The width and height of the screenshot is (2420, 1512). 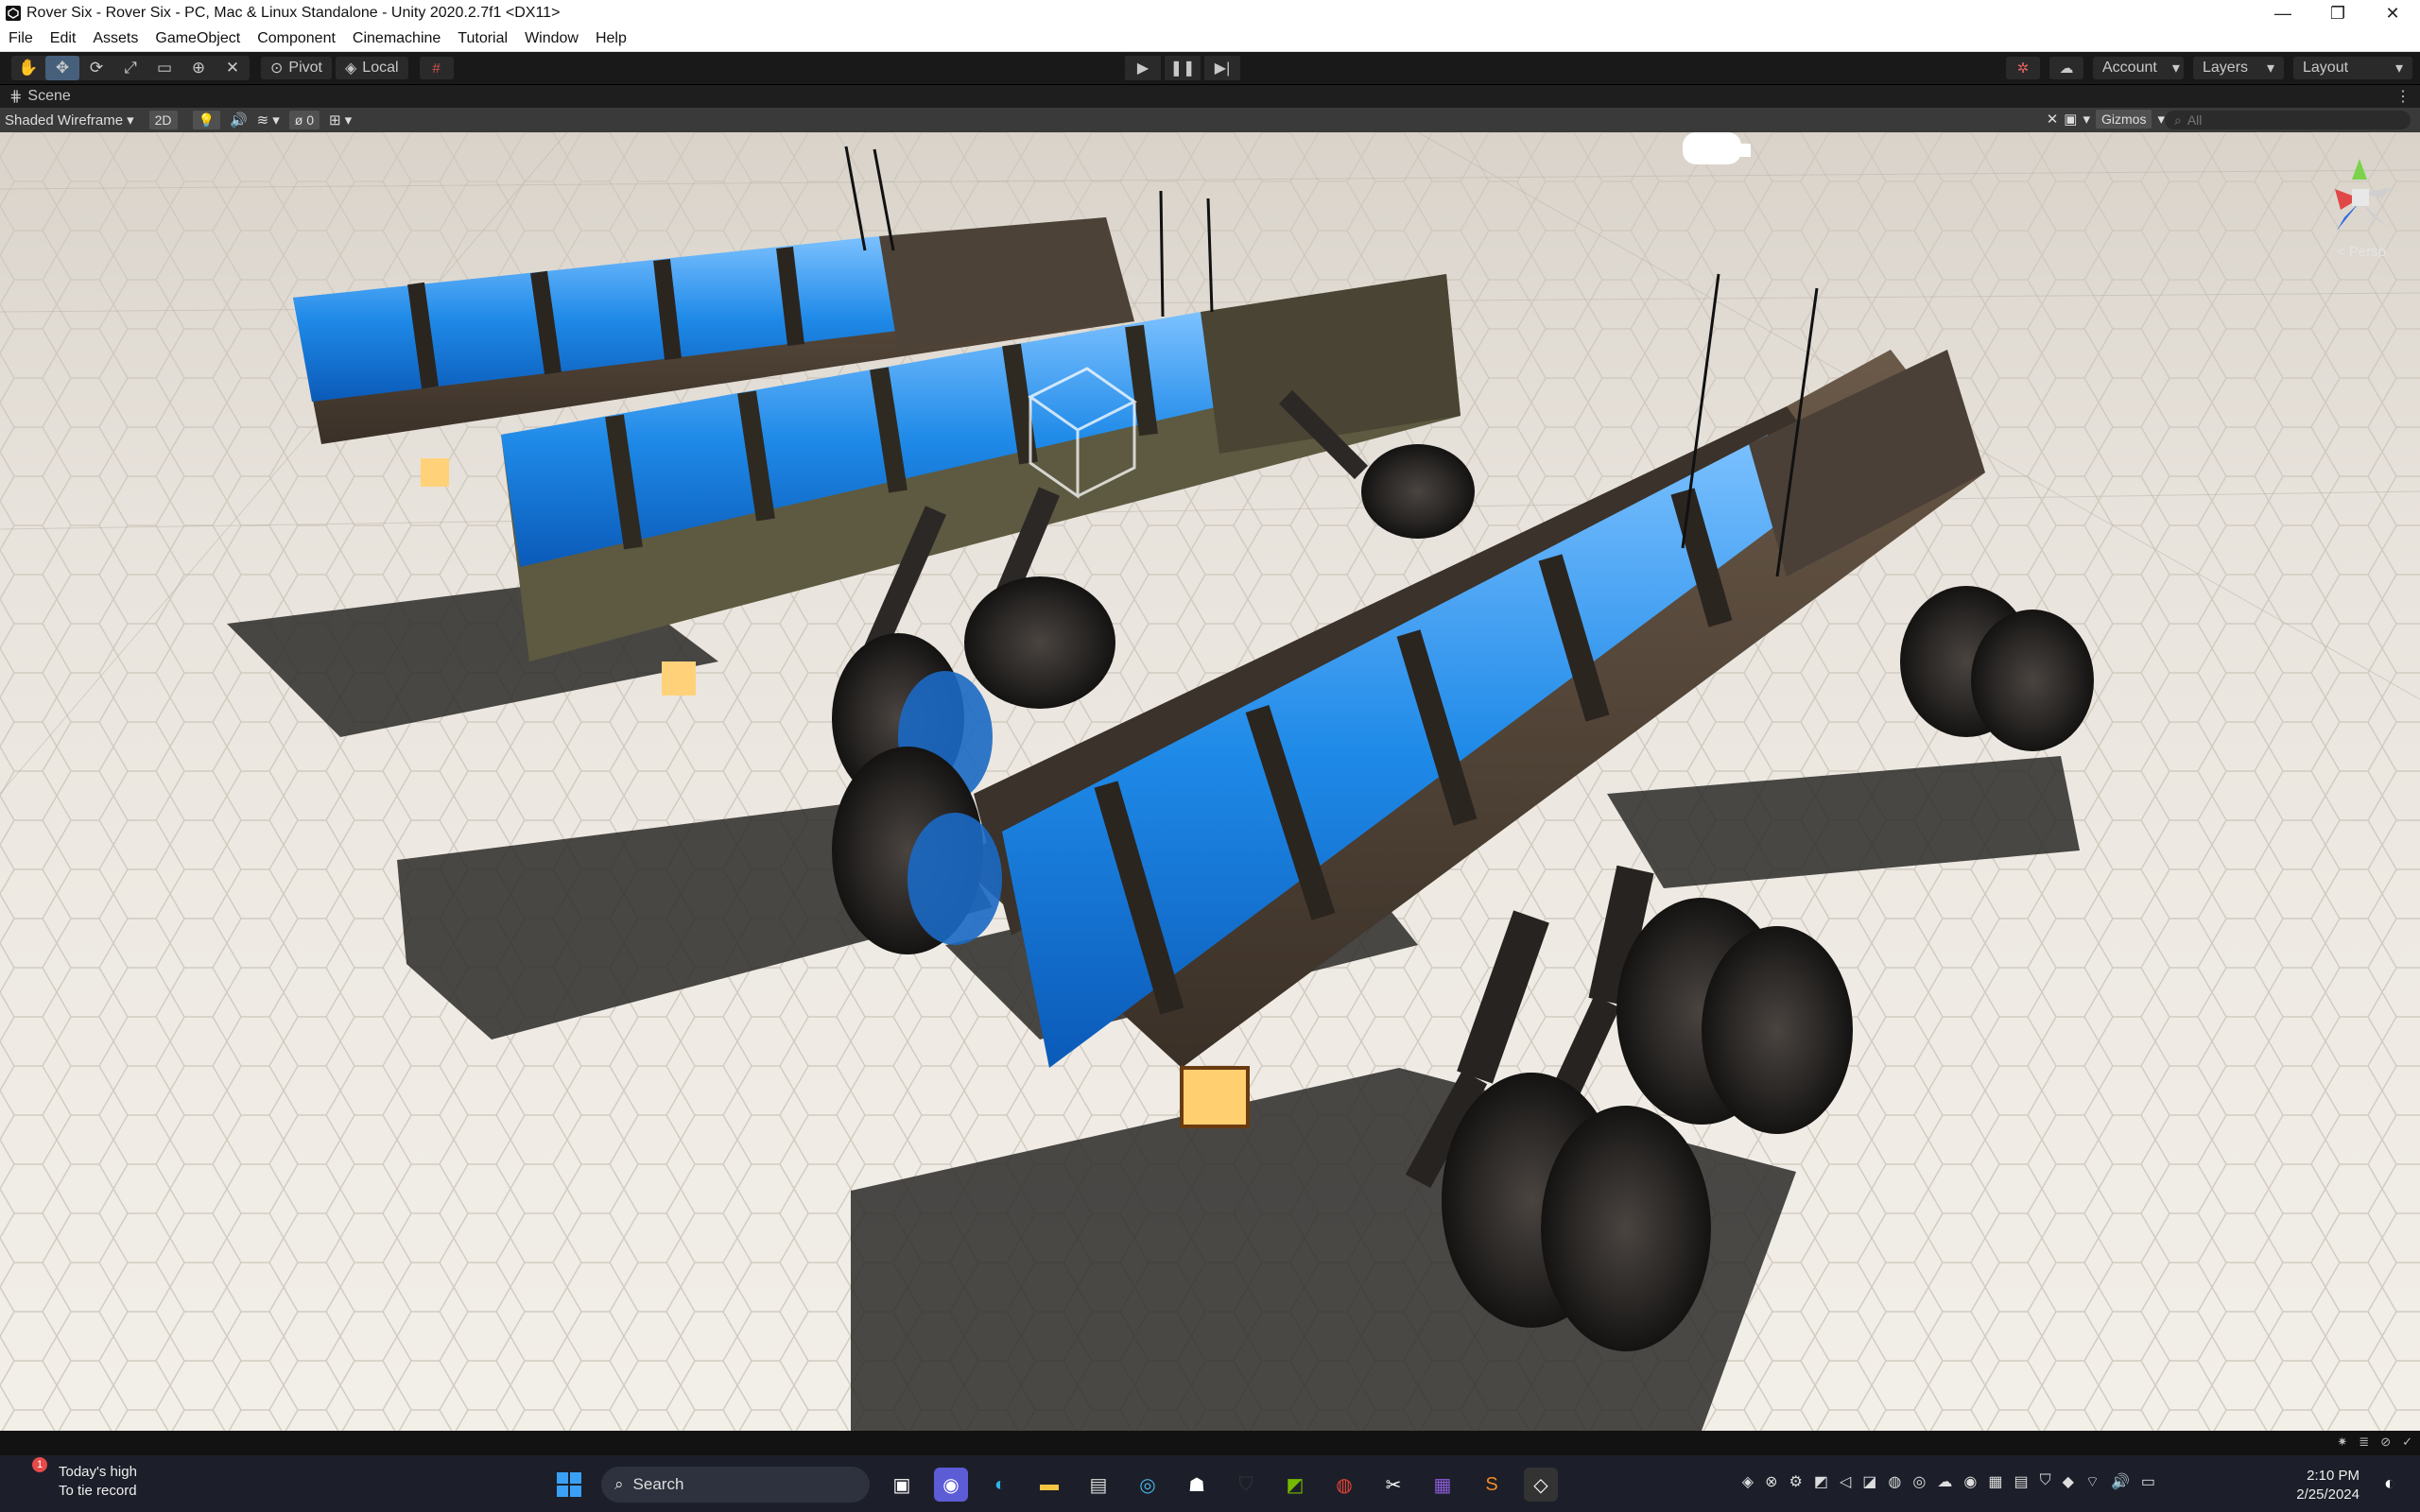 What do you see at coordinates (304, 120) in the screenshot?
I see `hidden-objects-toggle: ø 0` at bounding box center [304, 120].